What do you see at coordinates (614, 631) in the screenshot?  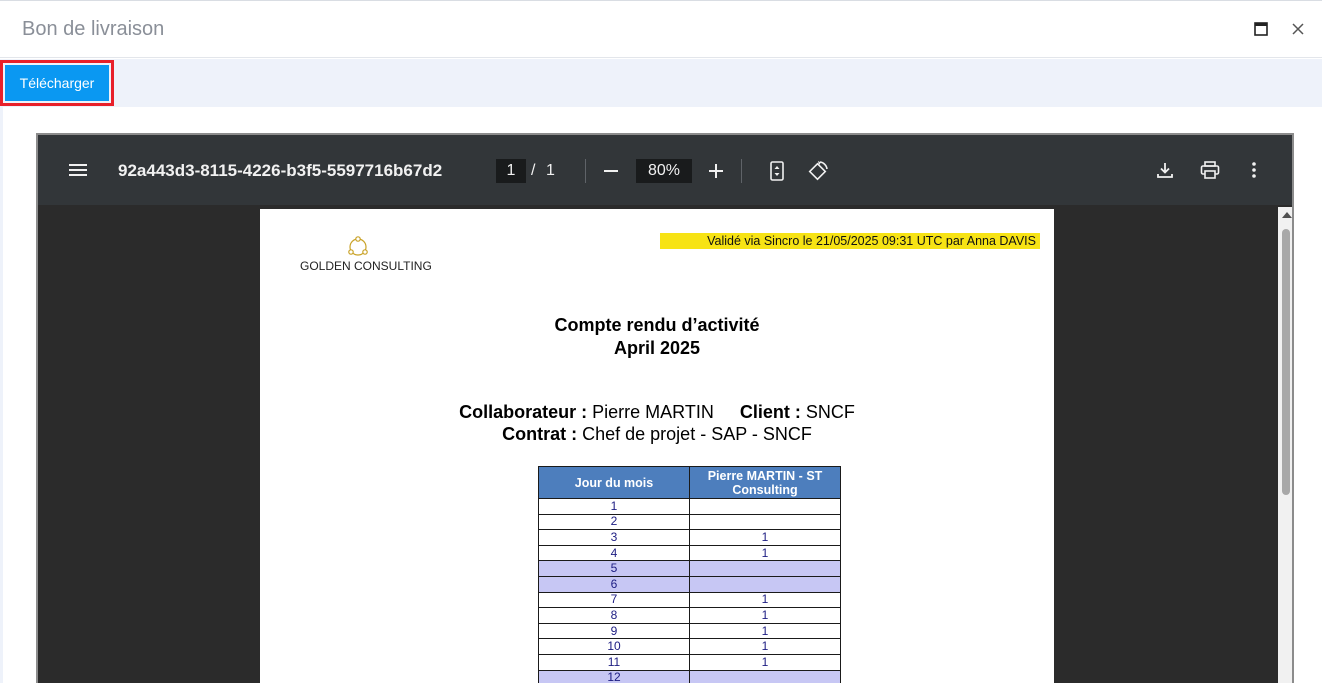 I see `table-cell-day: 9` at bounding box center [614, 631].